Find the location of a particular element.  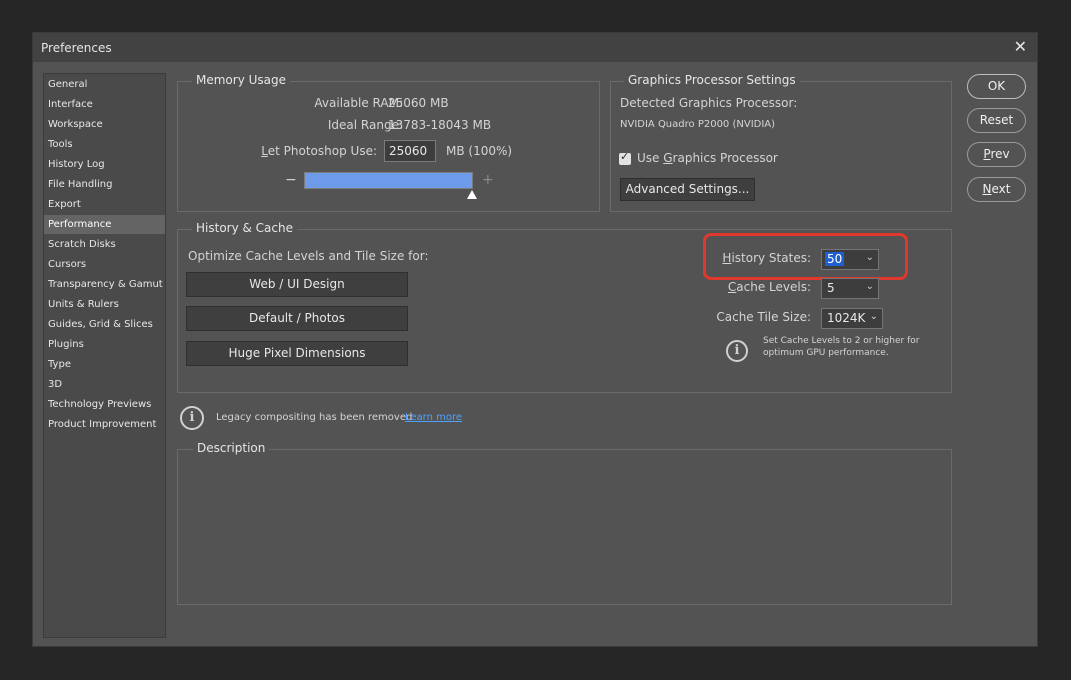

let-photoshop-use-label: Let Photoshop Use: is located at coordinates (319, 151).